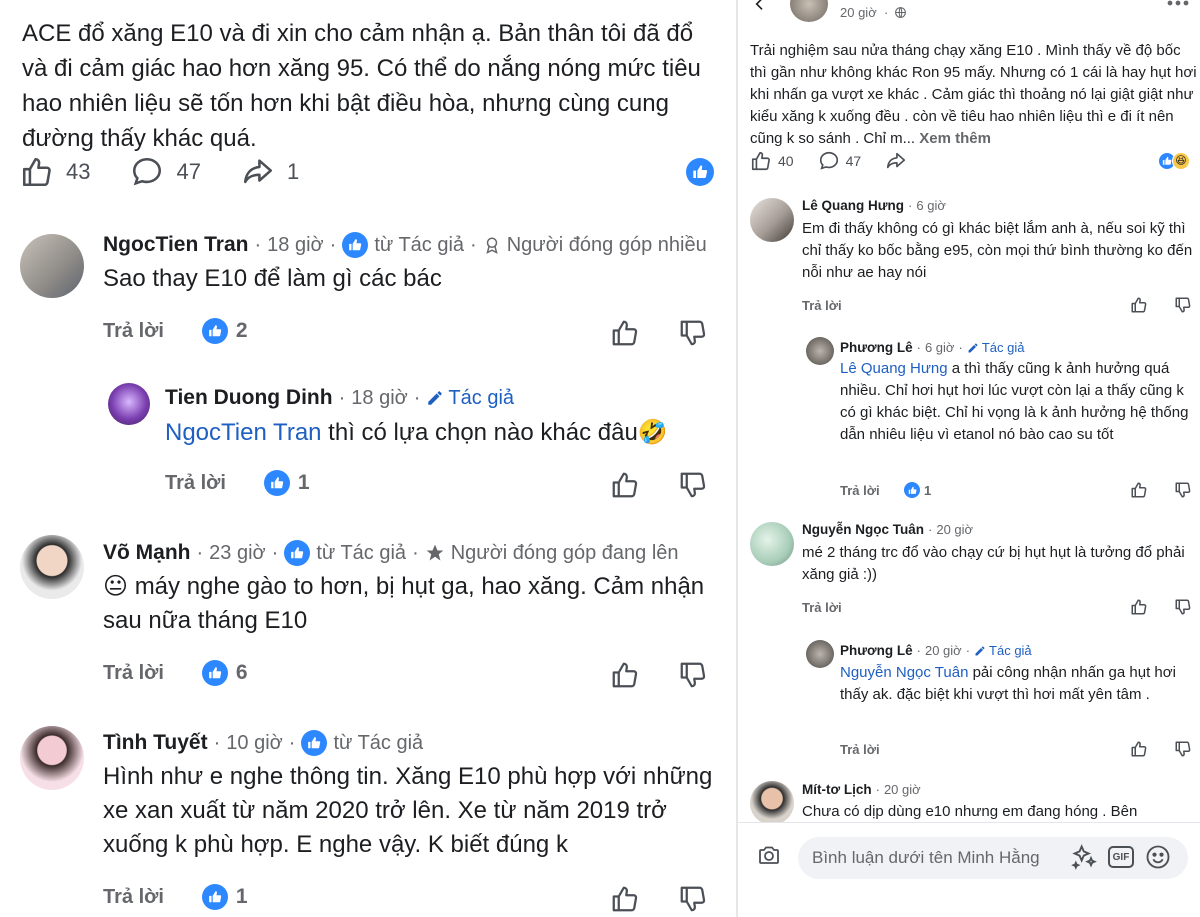 The height and width of the screenshot is (917, 1200). I want to click on comment-input: Bình luận dưới tên Minh Hằng GIF, so click(993, 858).